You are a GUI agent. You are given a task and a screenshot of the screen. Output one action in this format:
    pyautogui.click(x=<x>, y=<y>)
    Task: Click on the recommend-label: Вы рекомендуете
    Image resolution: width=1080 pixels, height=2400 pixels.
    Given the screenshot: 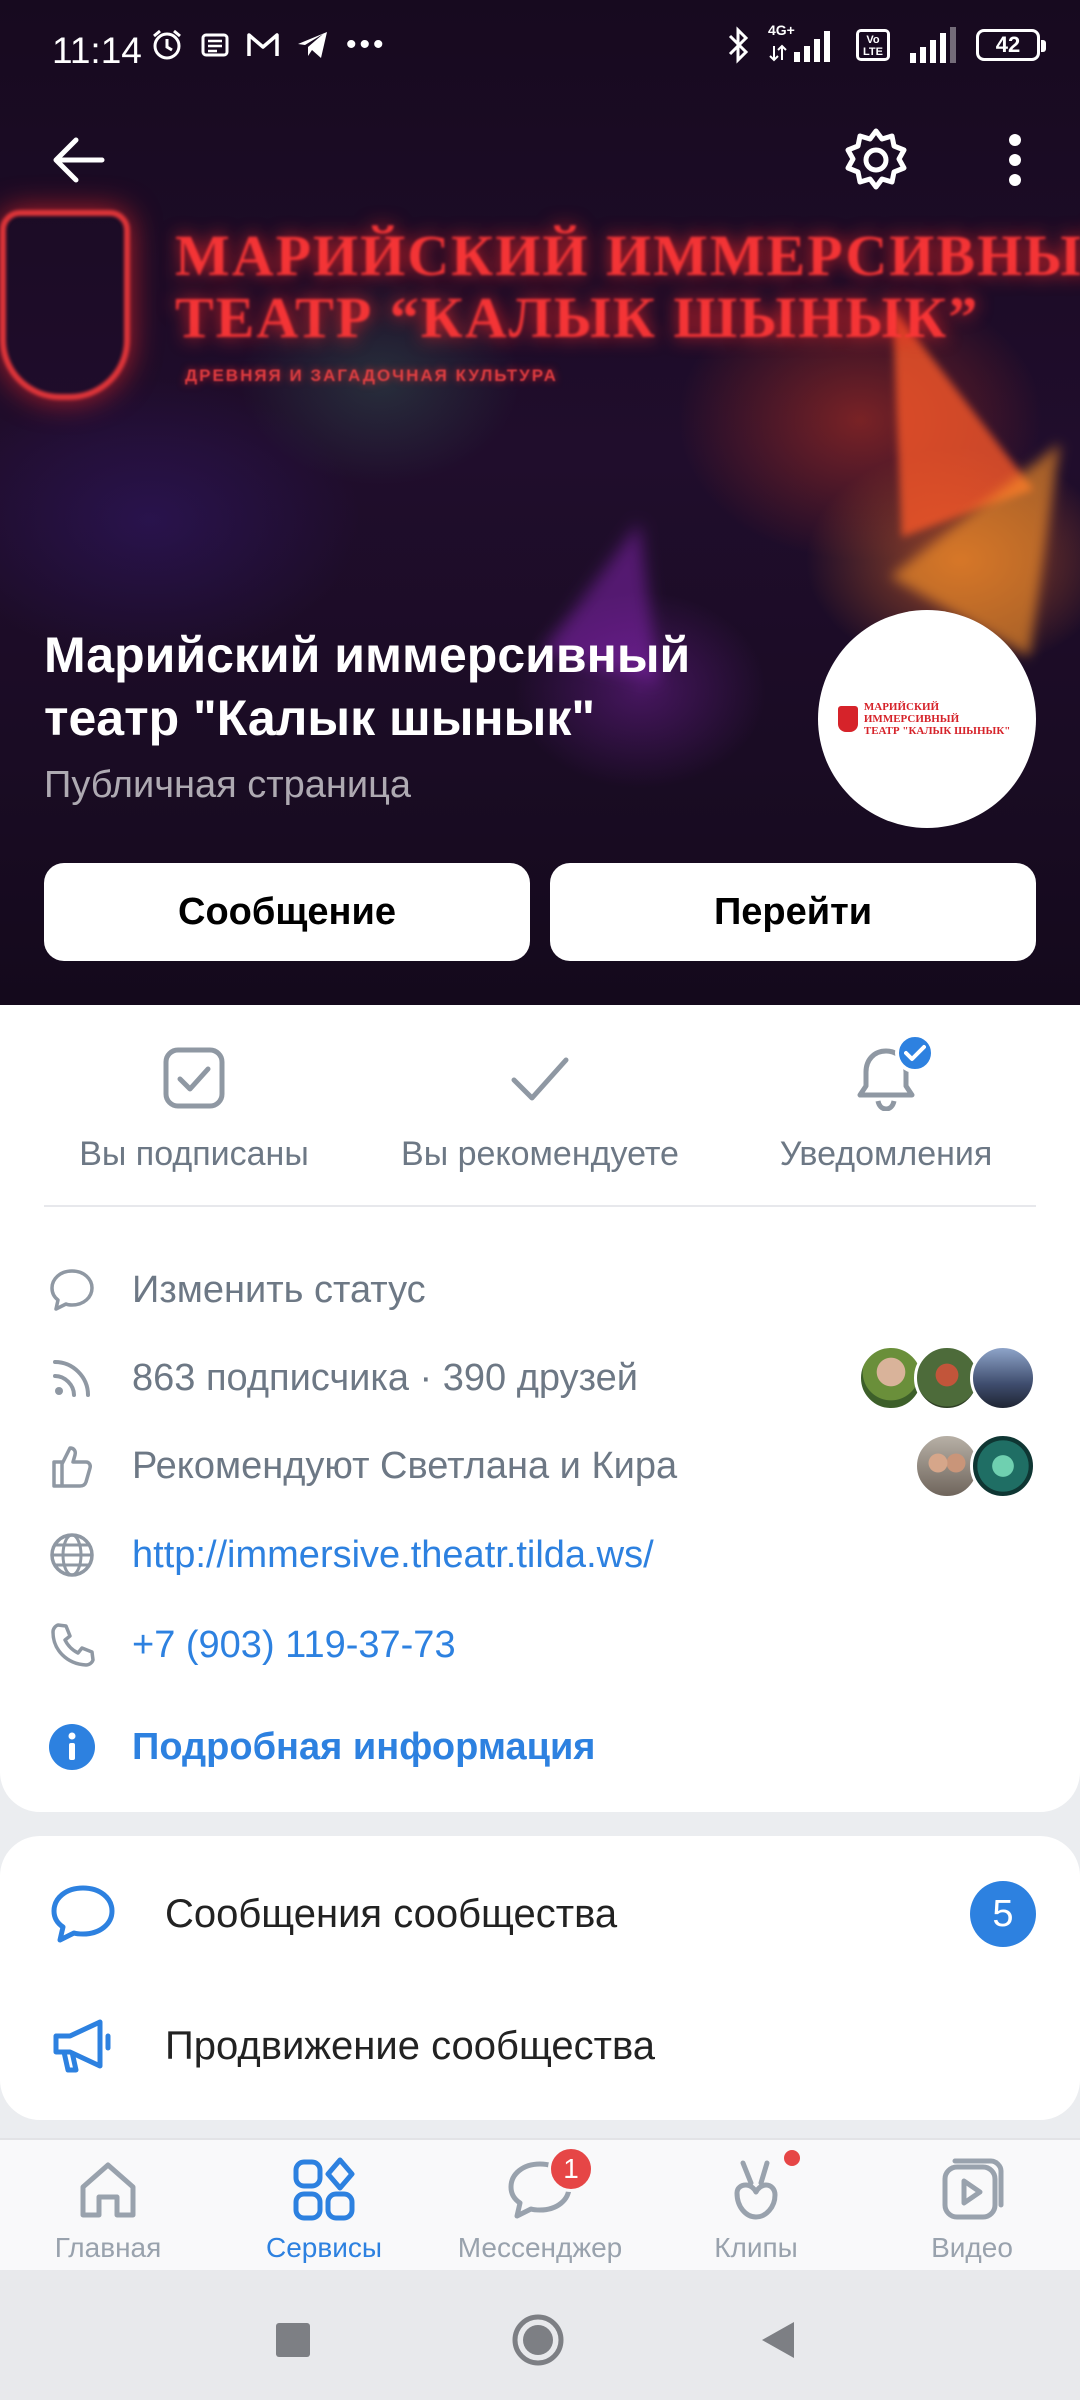 What is the action you would take?
    pyautogui.click(x=540, y=1154)
    